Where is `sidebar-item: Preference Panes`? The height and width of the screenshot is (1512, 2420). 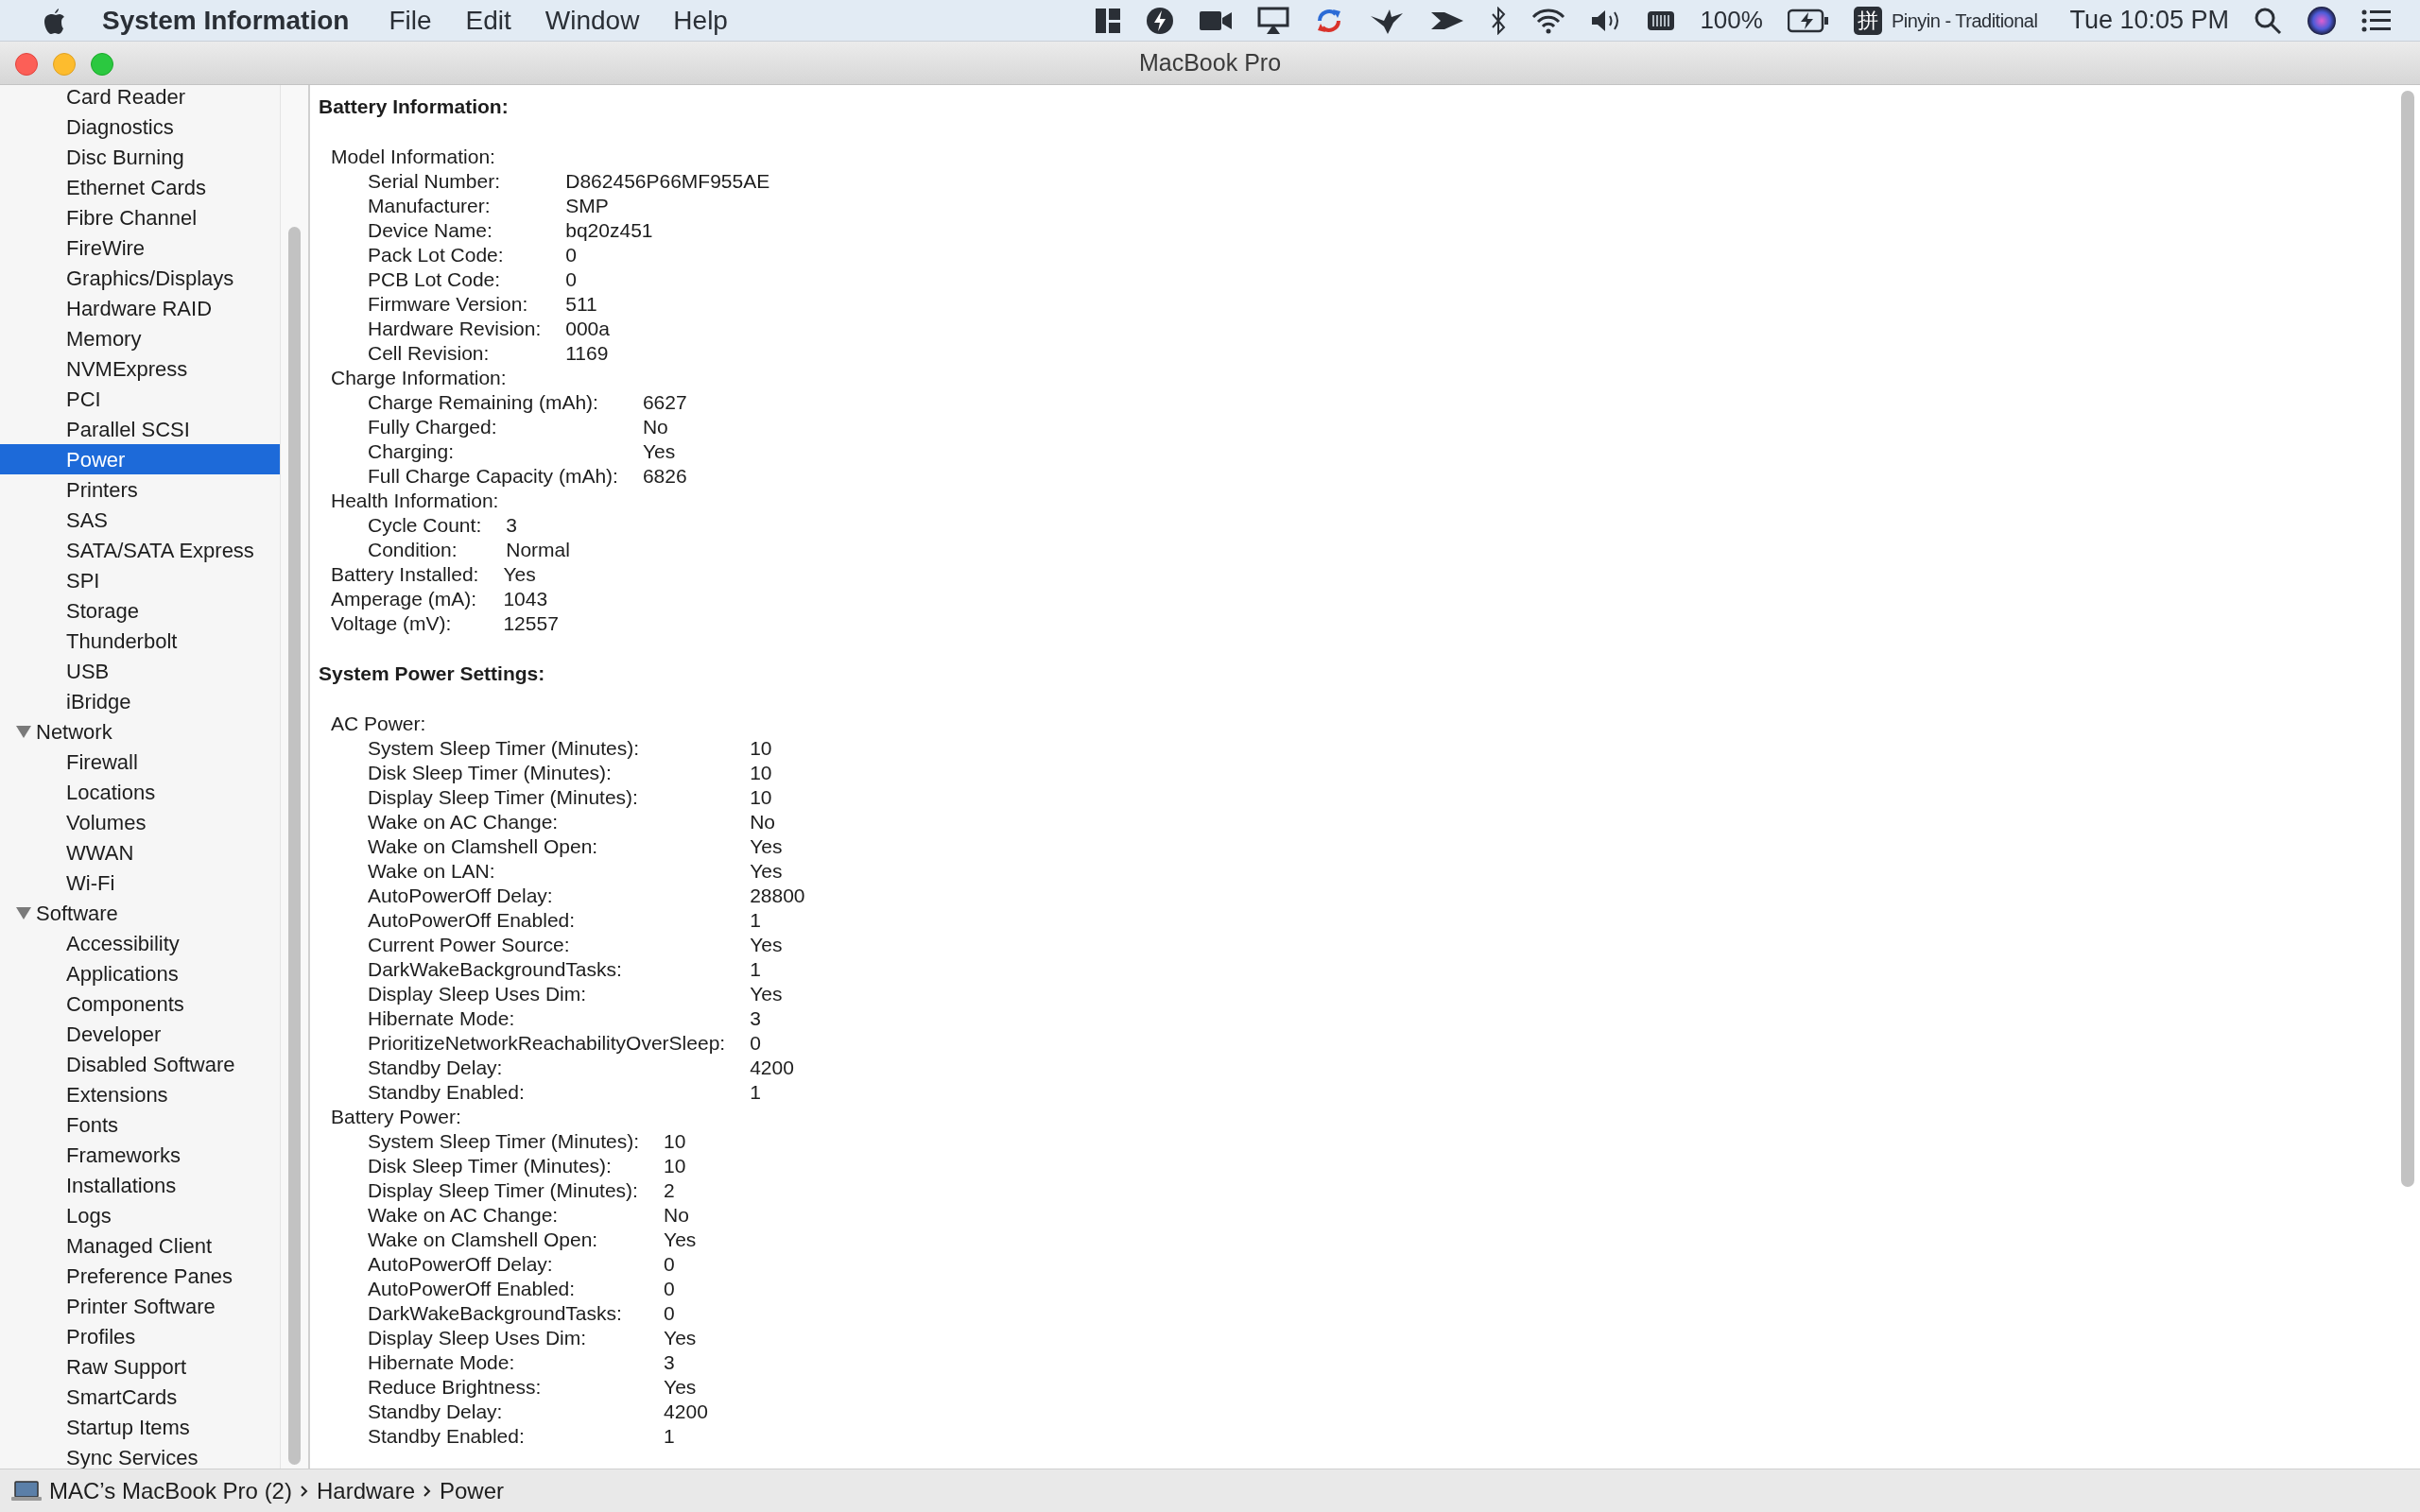
sidebar-item: Preference Panes is located at coordinates (140, 1276).